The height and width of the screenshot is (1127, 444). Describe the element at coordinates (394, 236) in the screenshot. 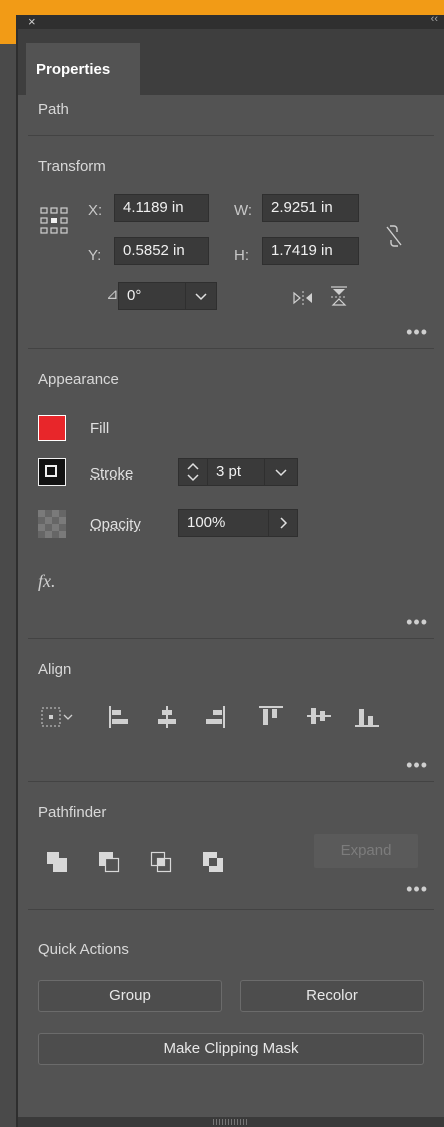

I see `constrain-proportions-icon` at that location.